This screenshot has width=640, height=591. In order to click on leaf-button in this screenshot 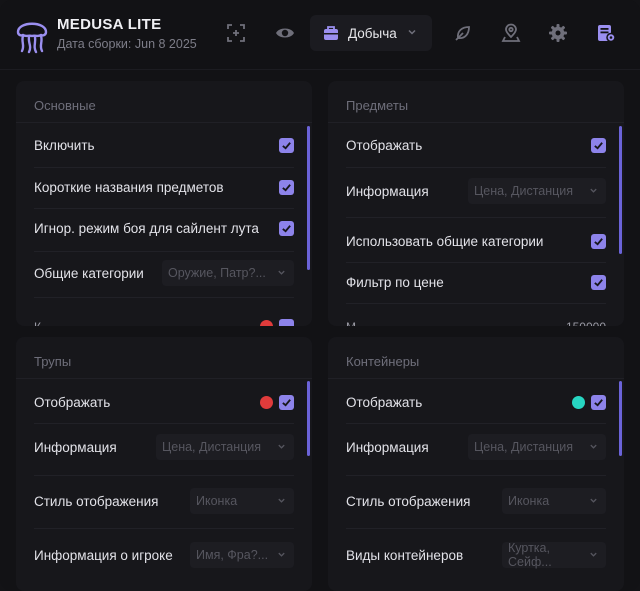, I will do `click(463, 33)`.